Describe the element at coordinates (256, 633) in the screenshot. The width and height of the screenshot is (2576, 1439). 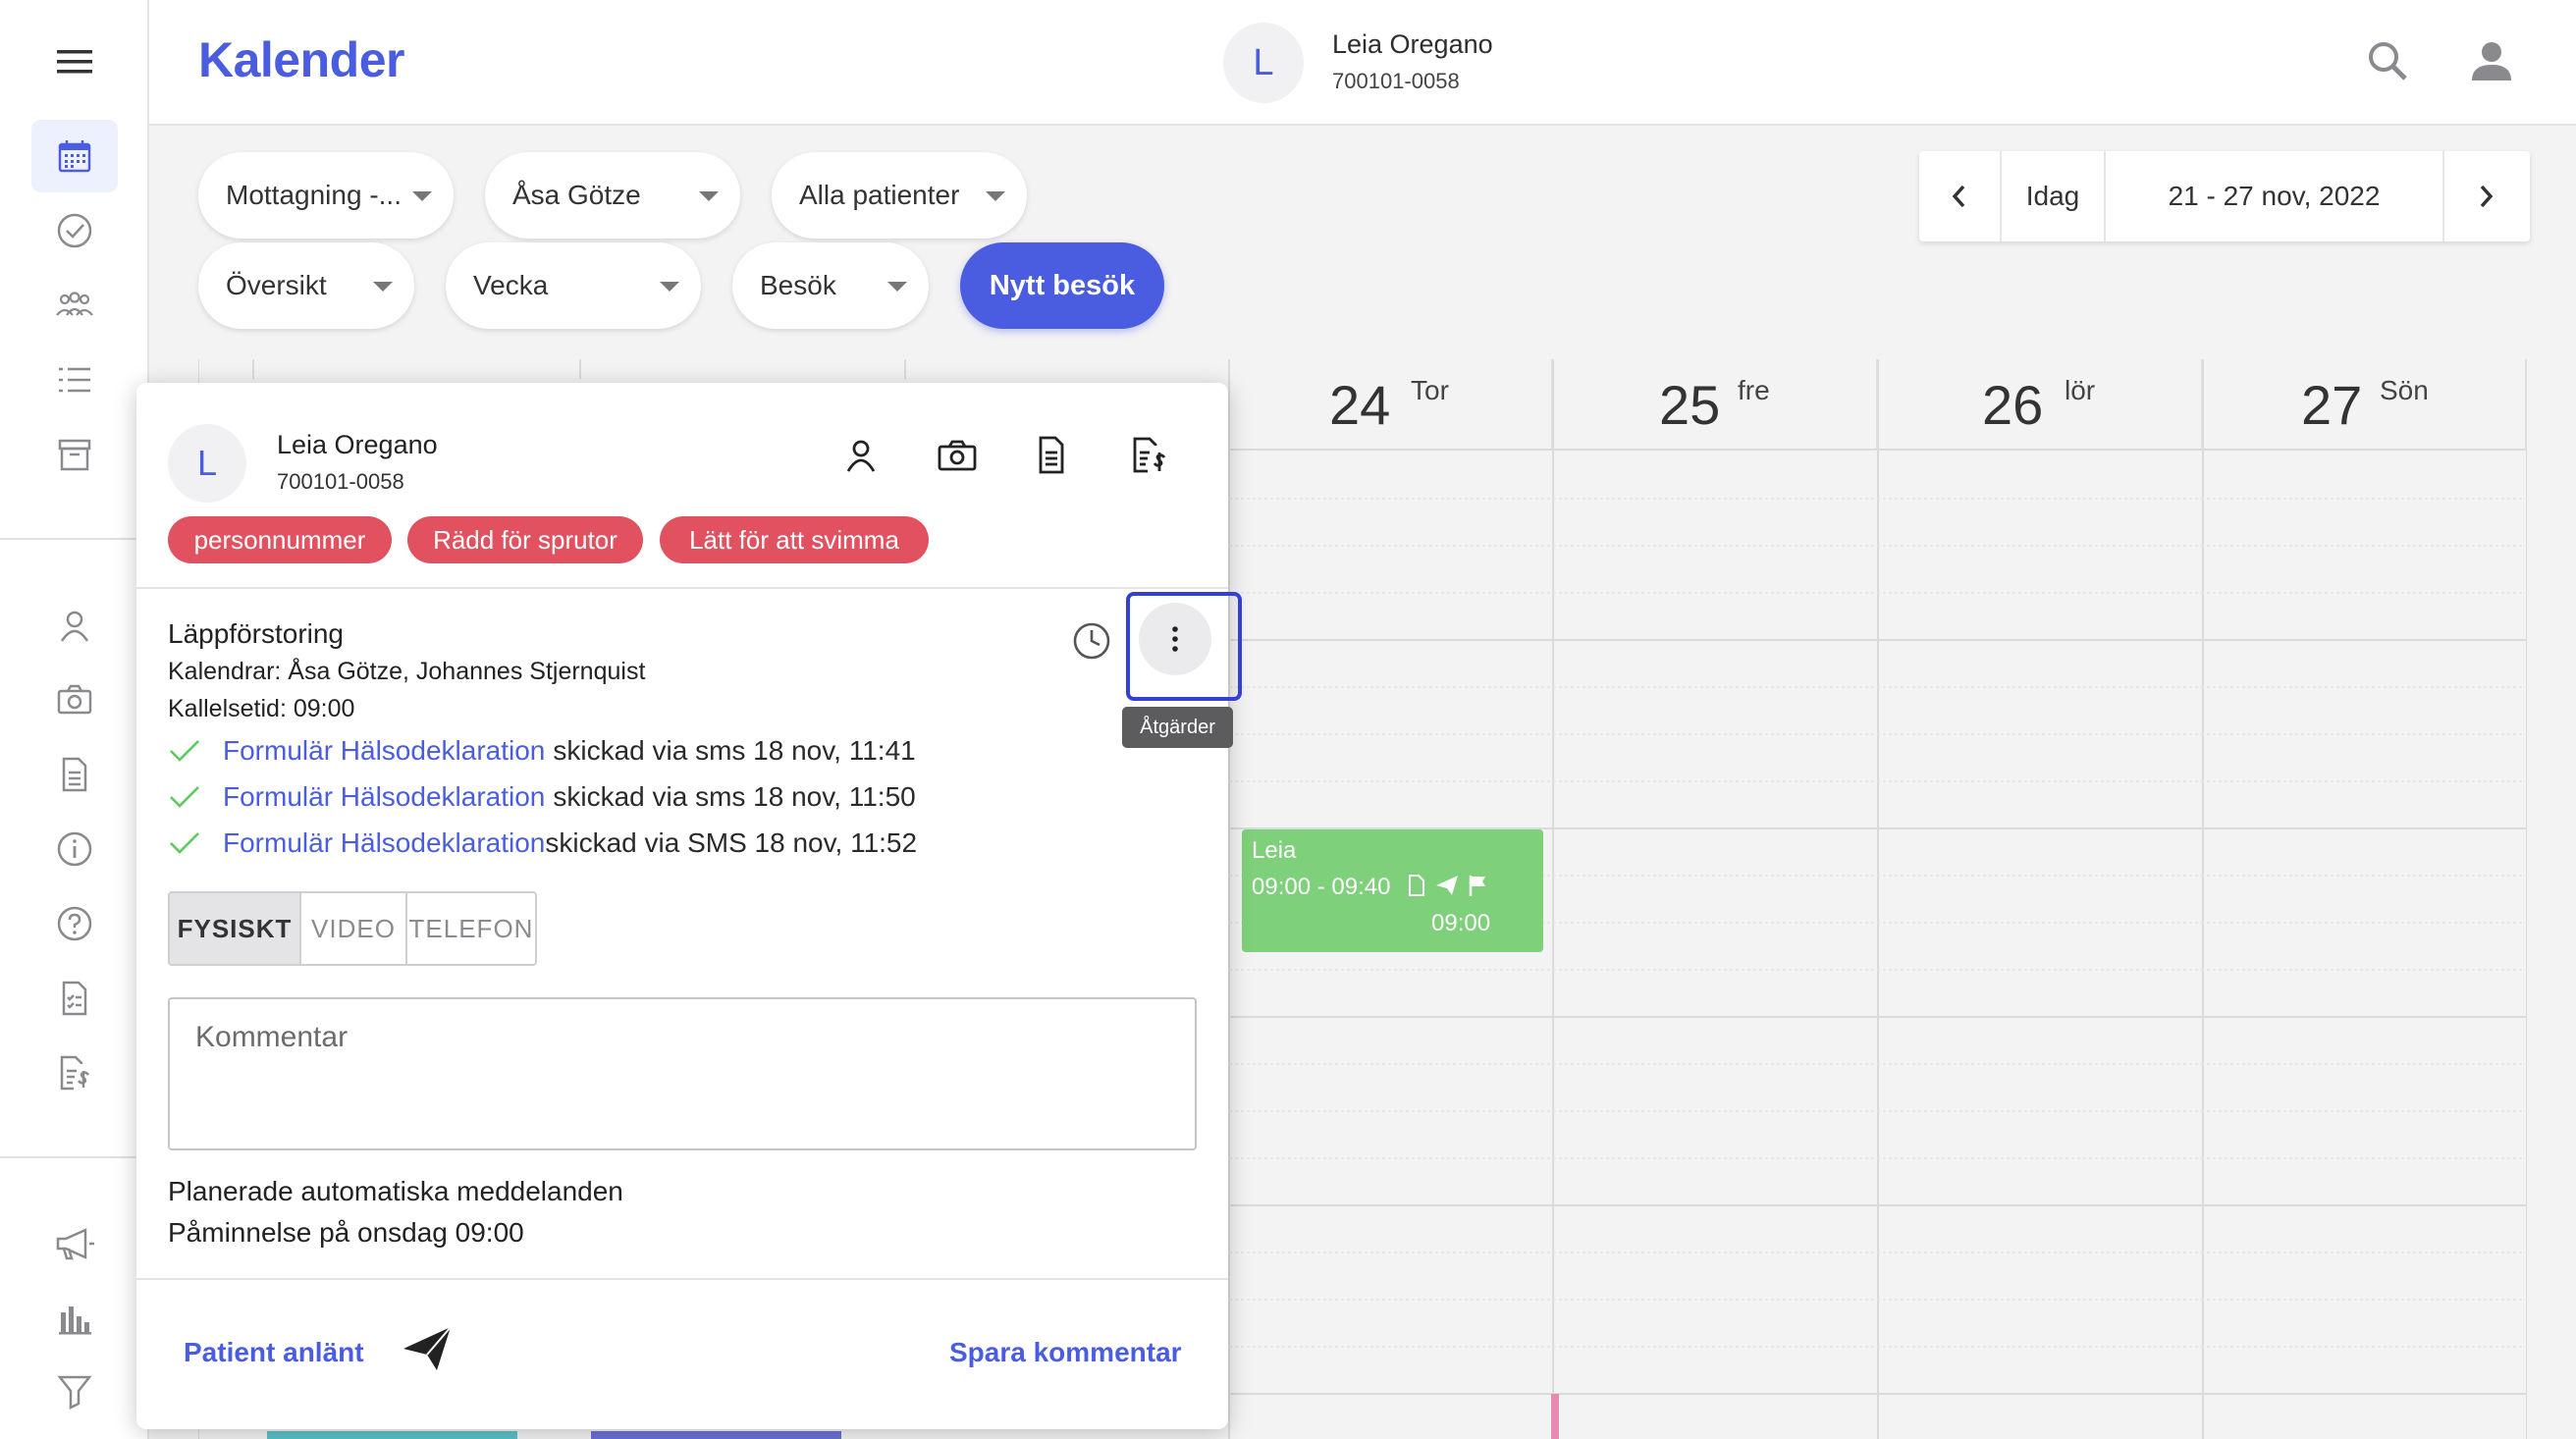
I see `visit-type: Läppförstoring` at that location.